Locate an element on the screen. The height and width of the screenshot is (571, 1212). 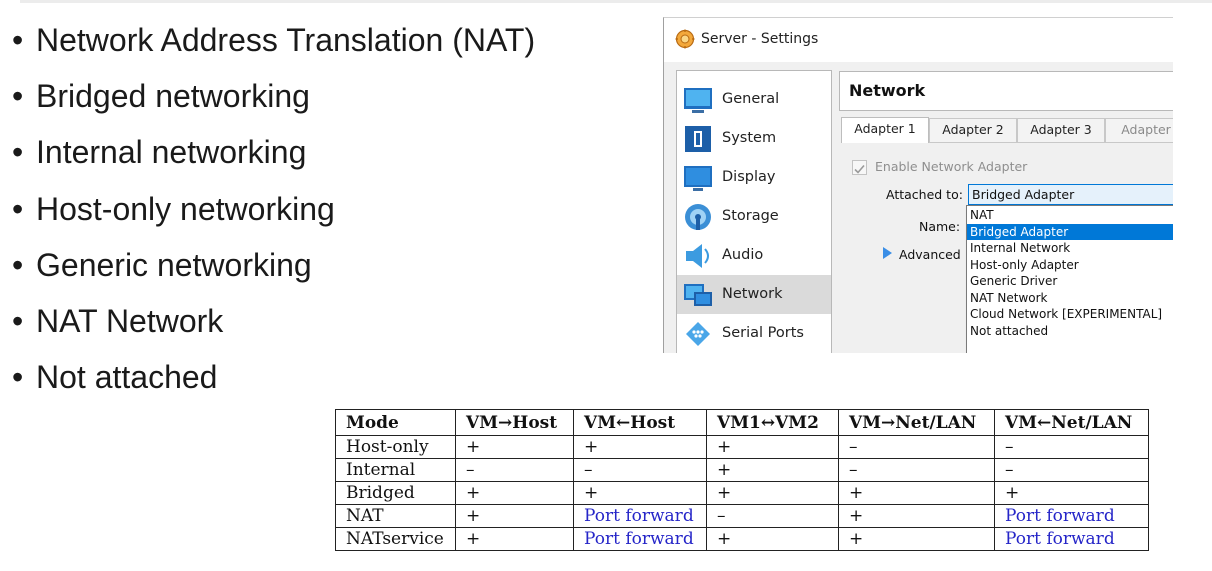
dropdown-option-nat-network: NAT Network is located at coordinates (1070, 298).